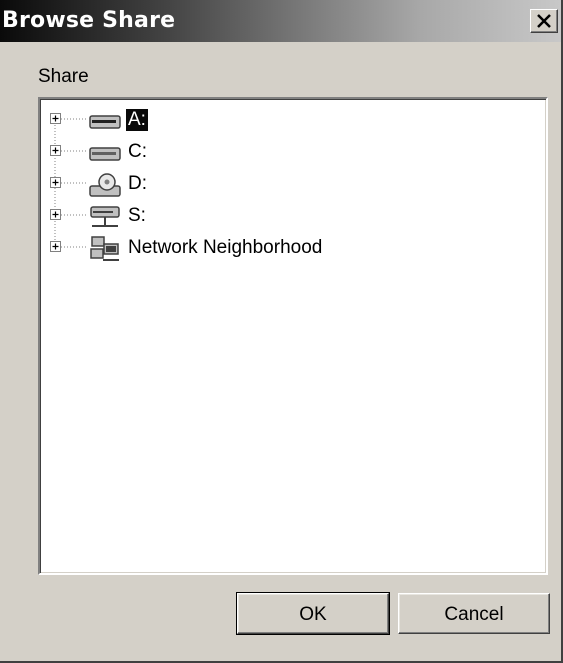 The image size is (563, 663). I want to click on hard-drive-icon, so click(105, 153).